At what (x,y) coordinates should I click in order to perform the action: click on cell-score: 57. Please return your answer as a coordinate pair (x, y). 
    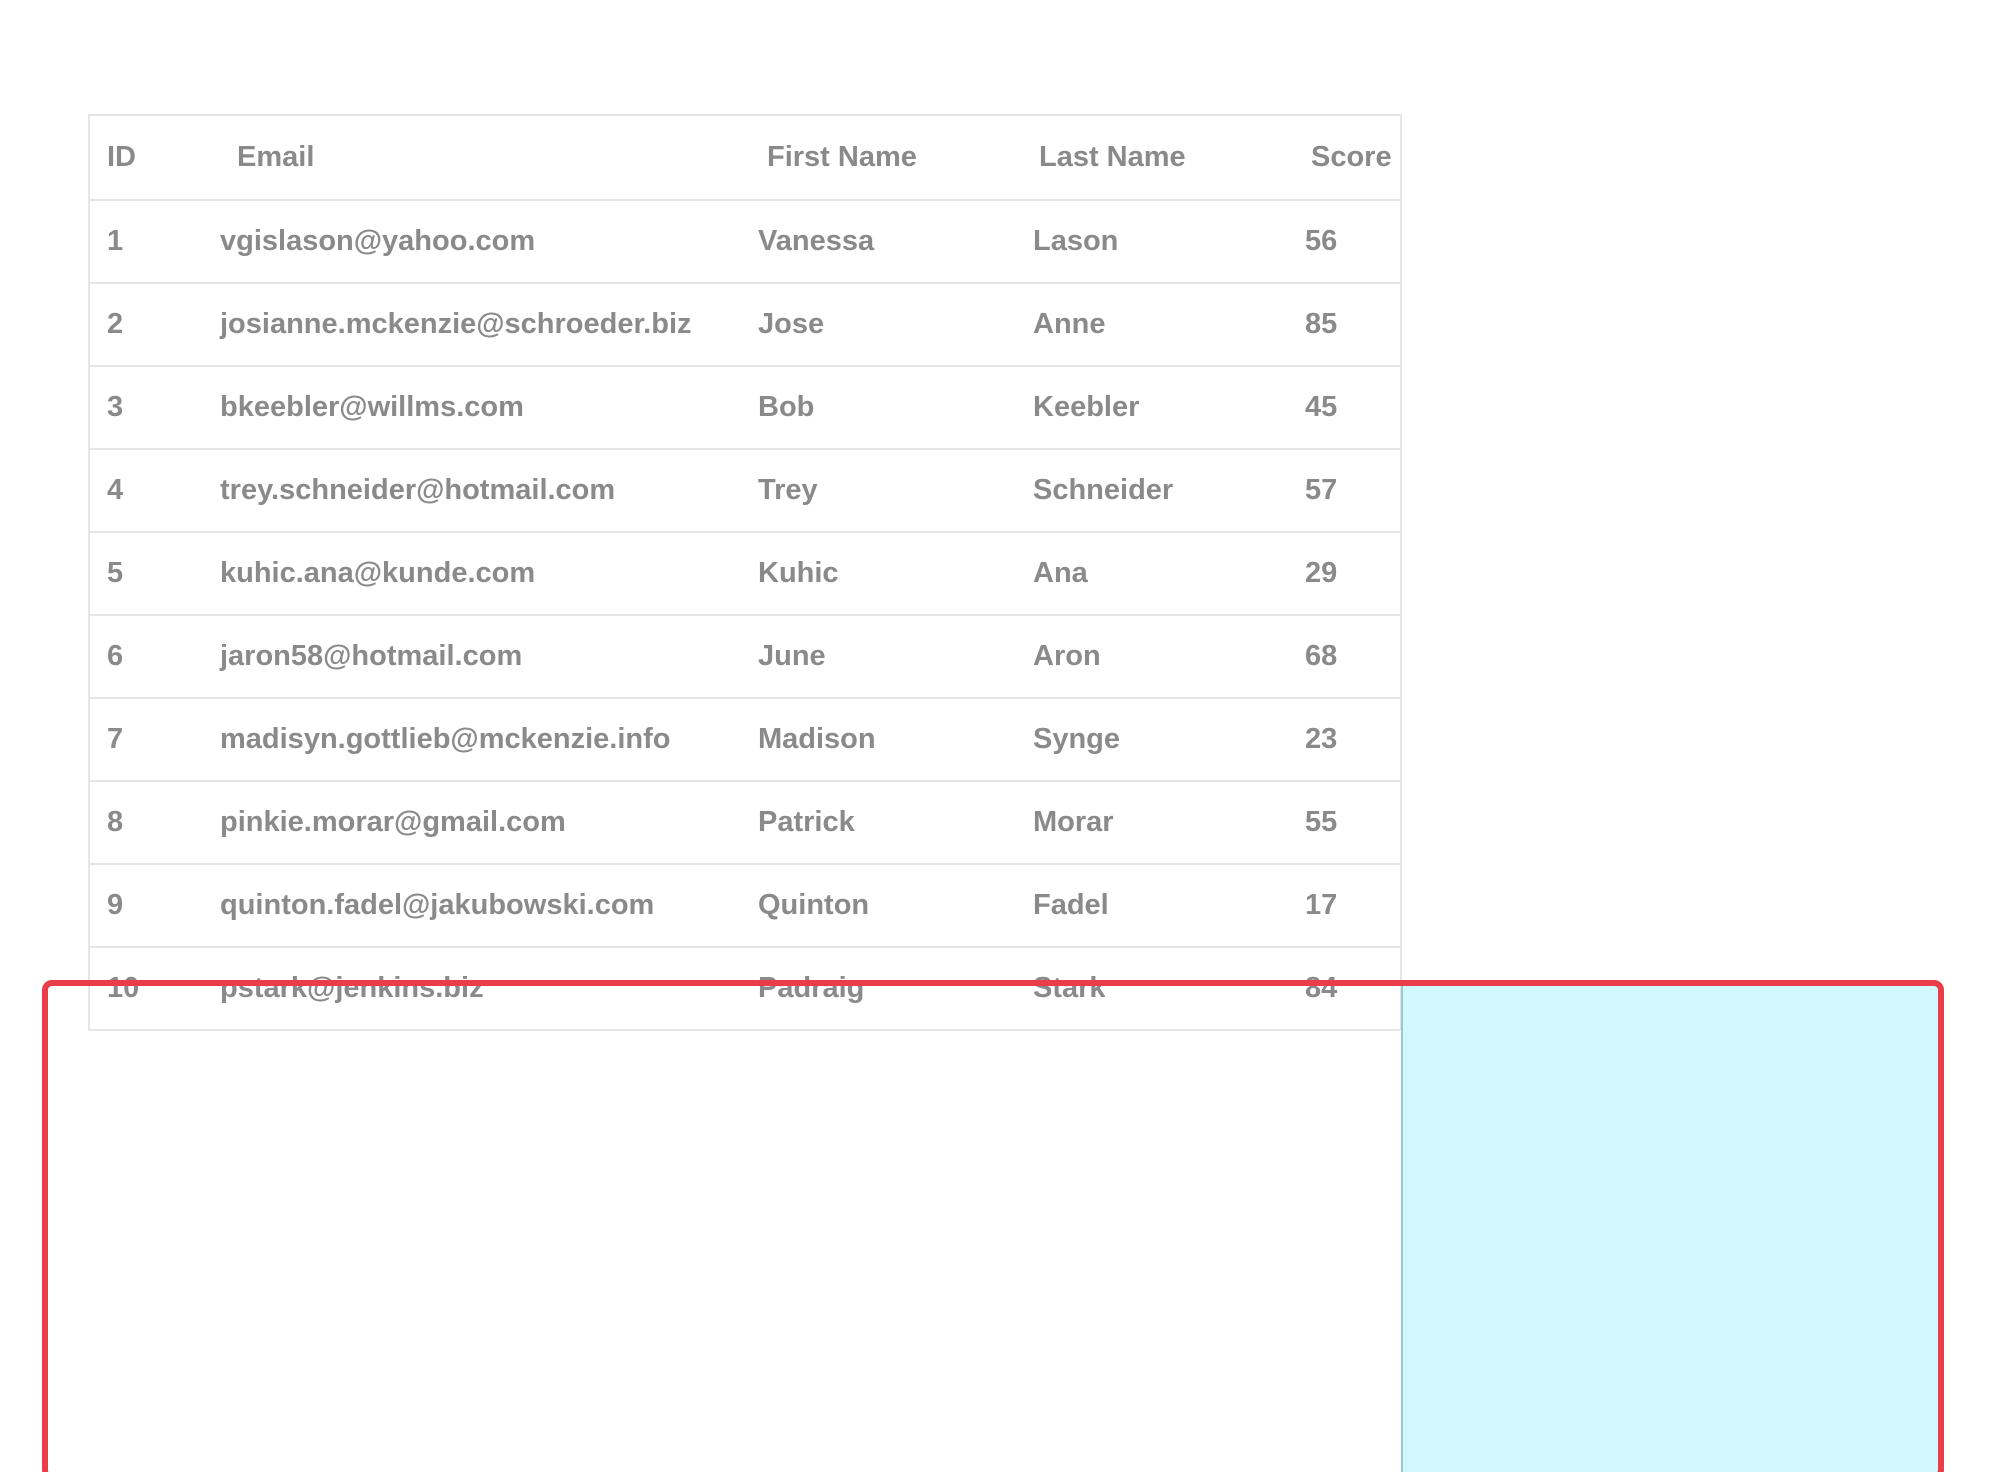
    Looking at the image, I should click on (1353, 491).